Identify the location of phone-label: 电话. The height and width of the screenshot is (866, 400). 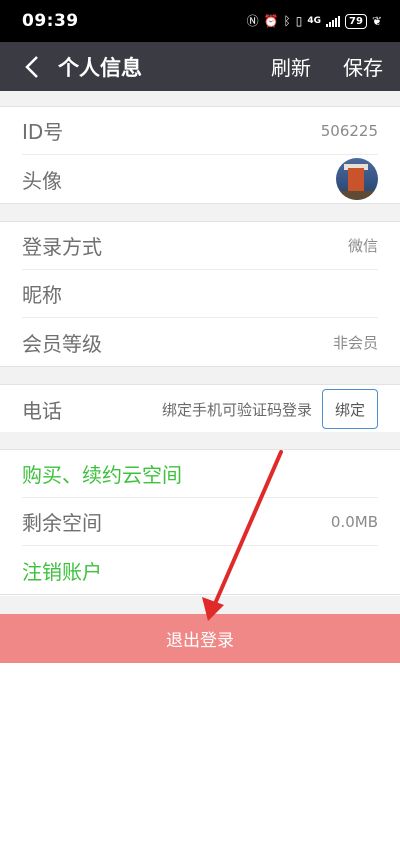
(42, 410).